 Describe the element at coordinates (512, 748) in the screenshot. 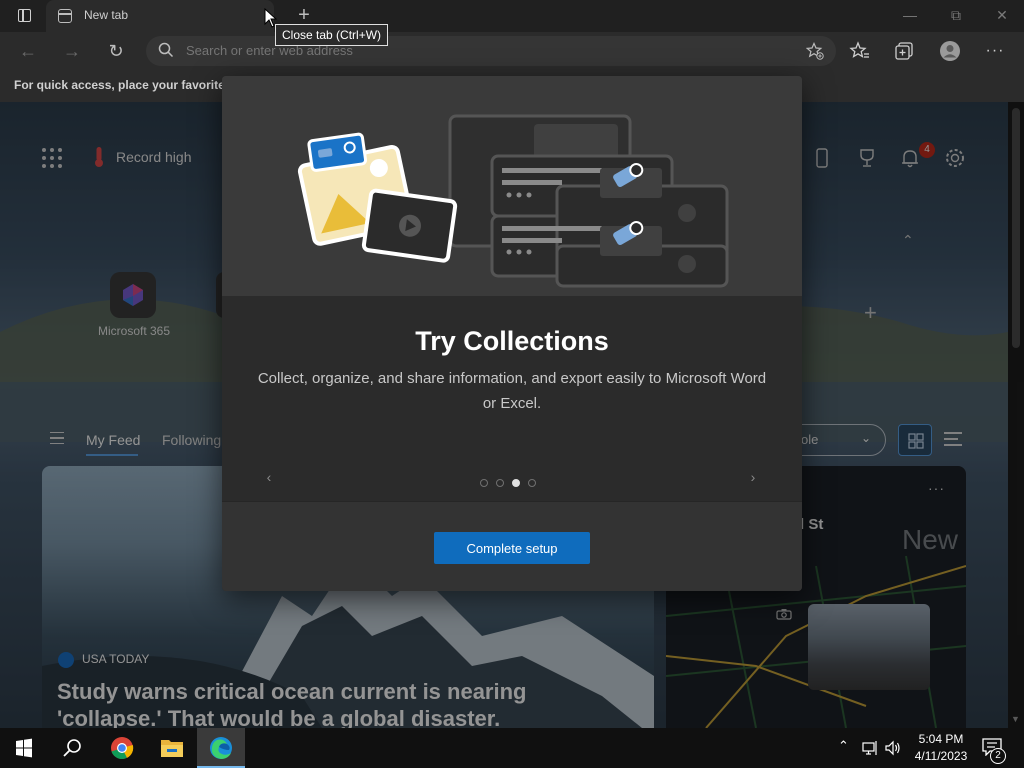

I see `windows-taskbar: ⌃ 5:04 PM 4/11/2023 2` at that location.